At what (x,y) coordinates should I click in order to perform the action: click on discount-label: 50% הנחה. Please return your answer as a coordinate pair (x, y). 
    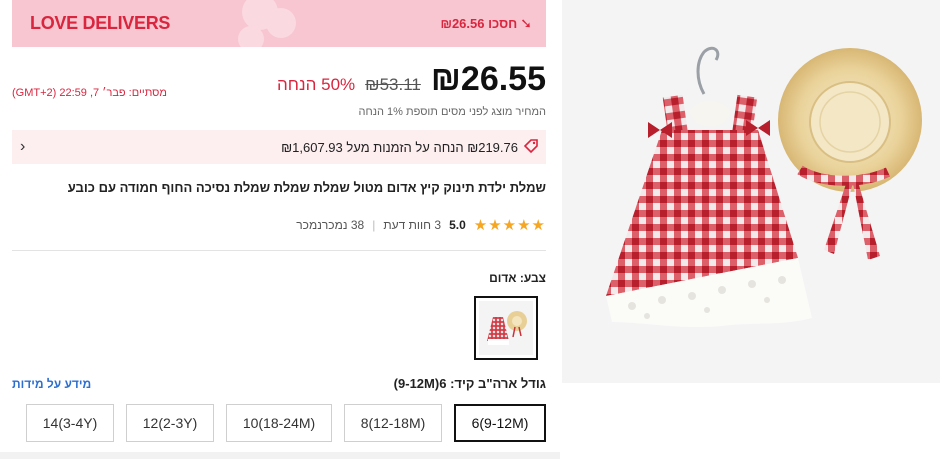
    Looking at the image, I should click on (316, 84).